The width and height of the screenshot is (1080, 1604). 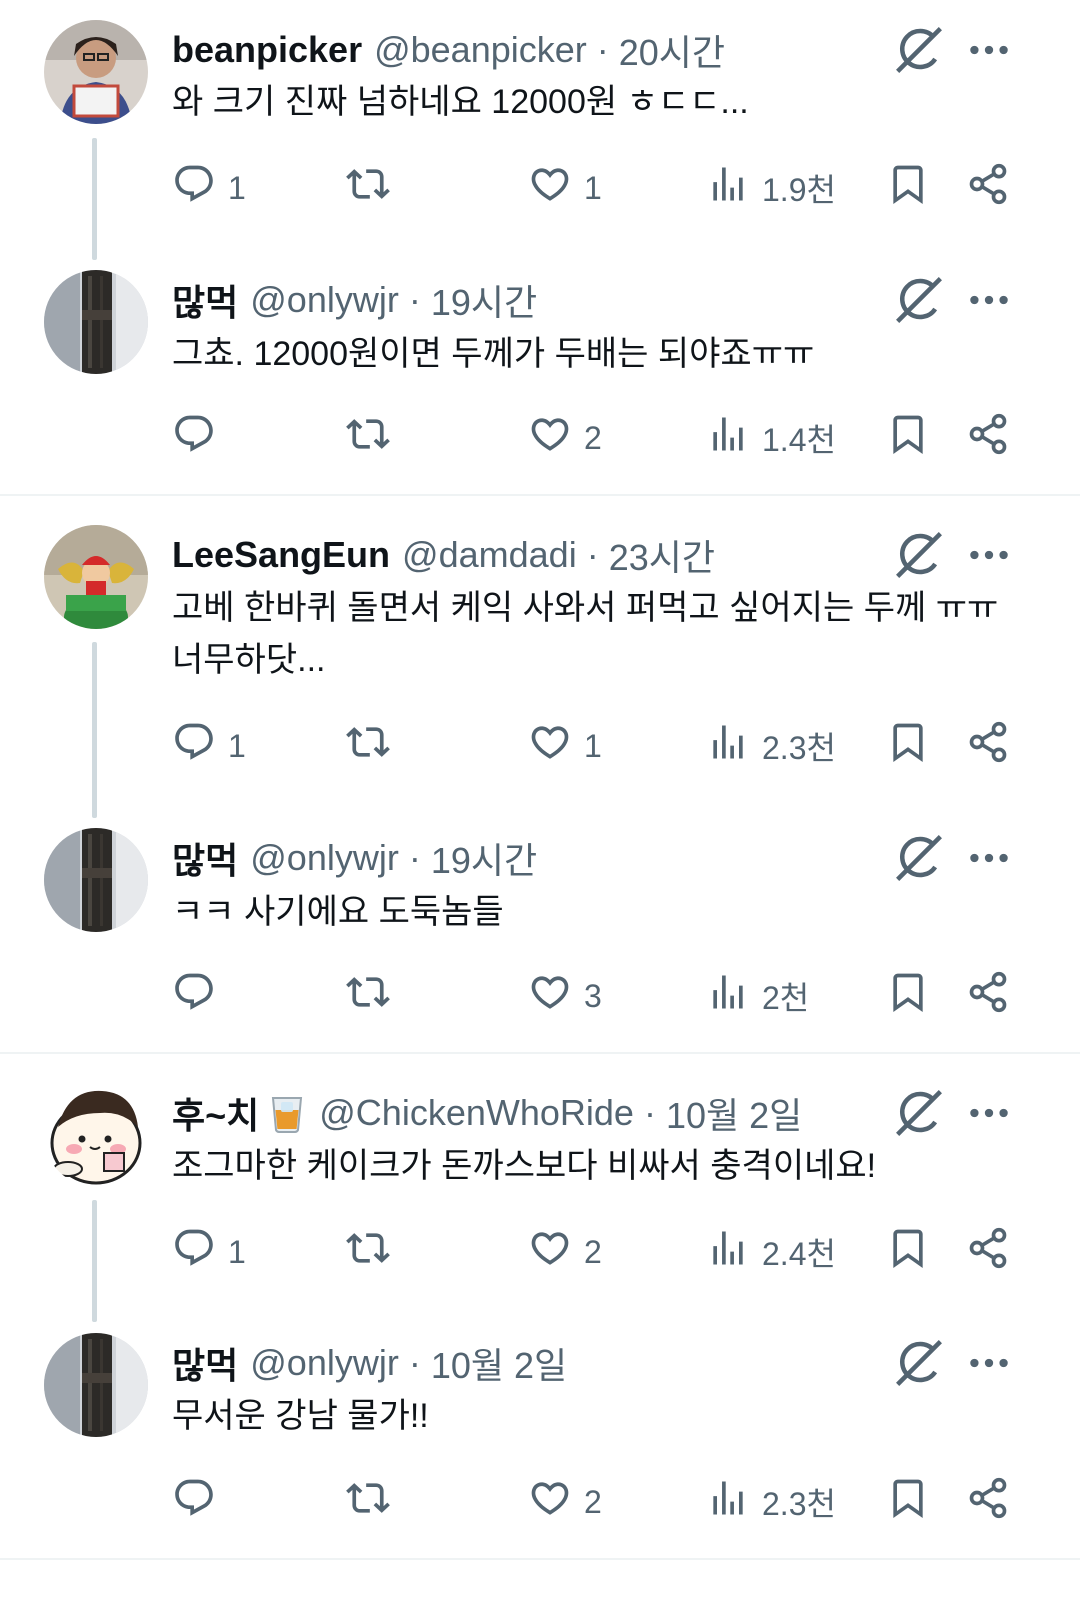 I want to click on post-header: 많먹 @onlywjr · 19시간, so click(x=354, y=300).